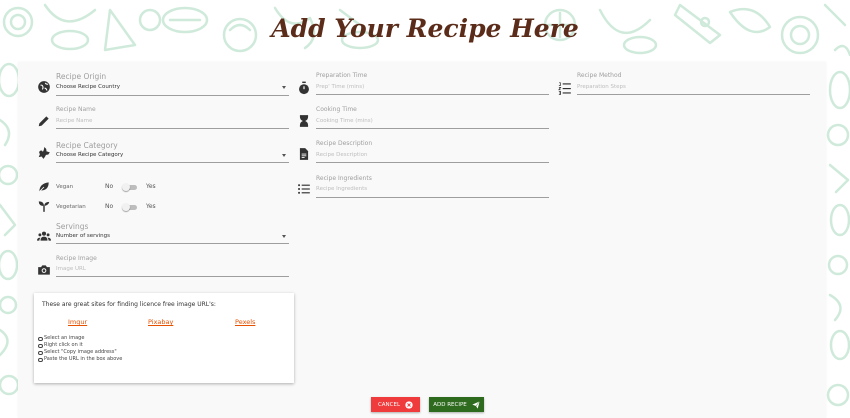  Describe the element at coordinates (76, 258) in the screenshot. I see `recipe-image-label: Recipe Image` at that location.